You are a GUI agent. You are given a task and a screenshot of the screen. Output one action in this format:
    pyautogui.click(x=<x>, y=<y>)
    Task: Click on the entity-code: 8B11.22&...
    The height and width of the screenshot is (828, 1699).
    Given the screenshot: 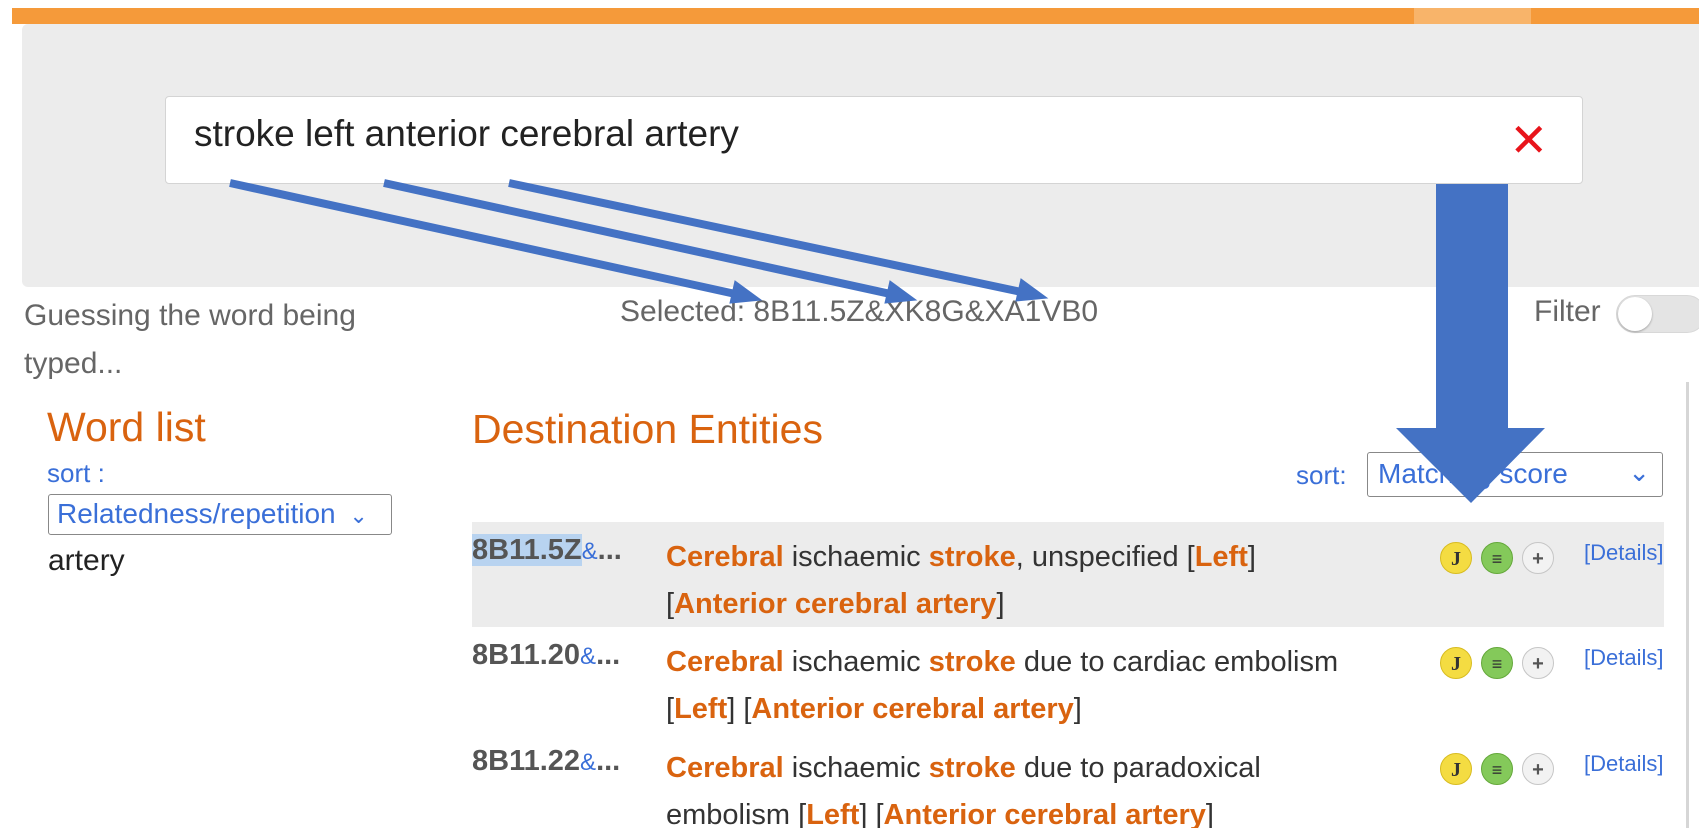 What is the action you would take?
    pyautogui.click(x=546, y=761)
    